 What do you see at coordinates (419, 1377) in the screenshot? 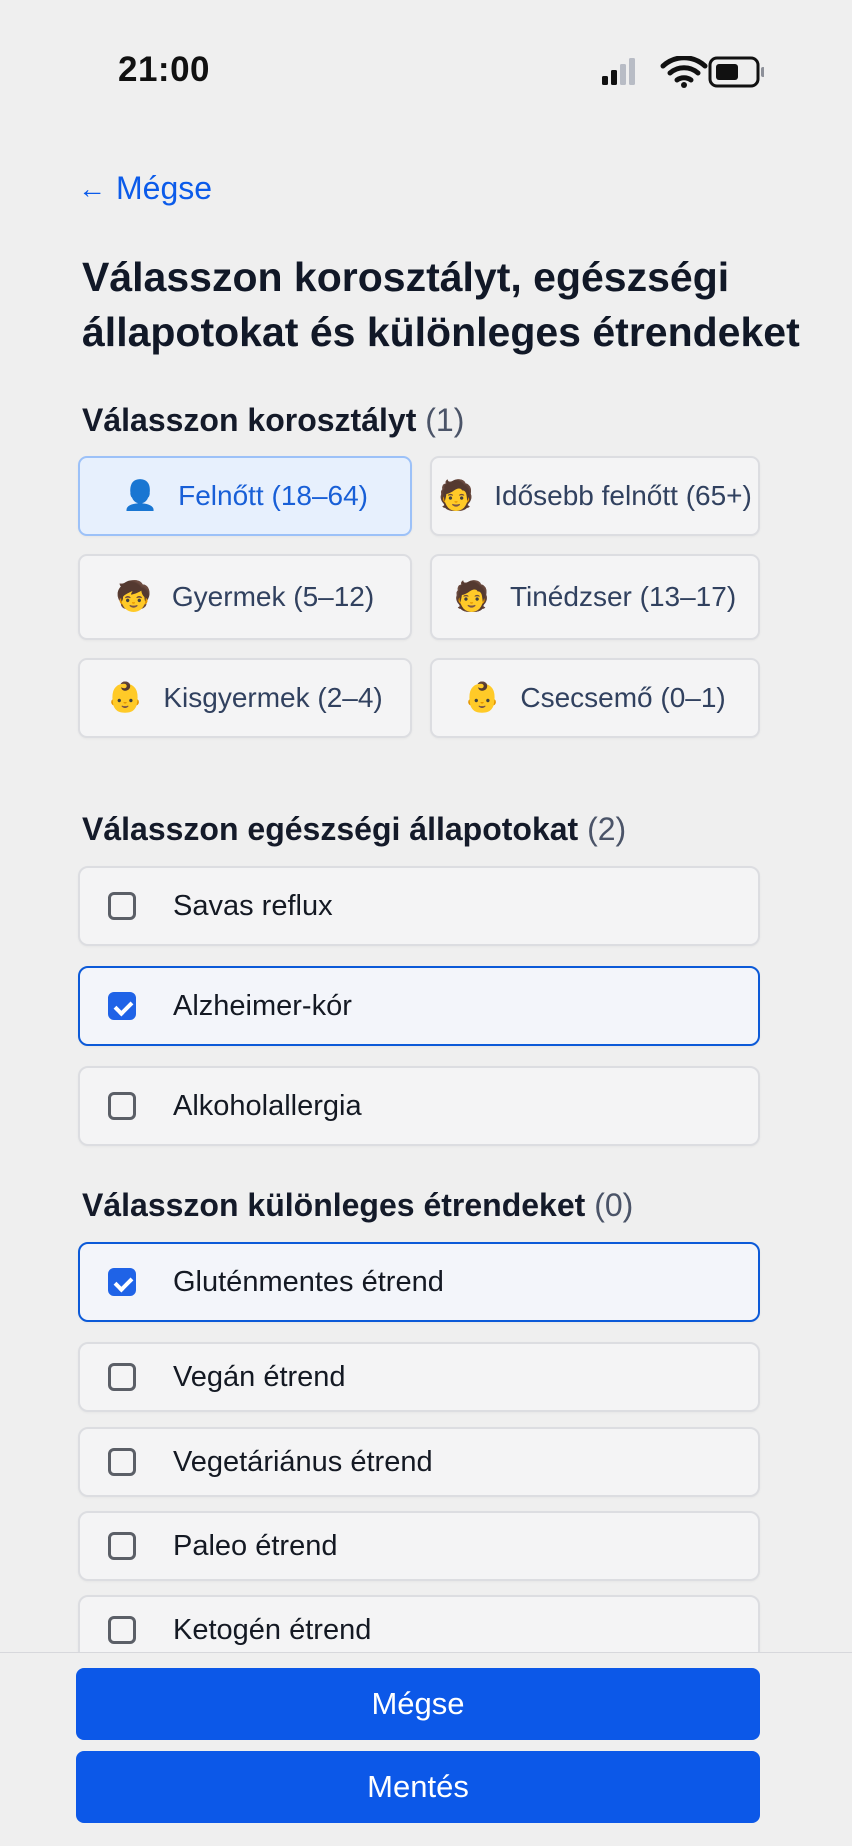
I see `diet-option-vegan: Vegán étrend` at bounding box center [419, 1377].